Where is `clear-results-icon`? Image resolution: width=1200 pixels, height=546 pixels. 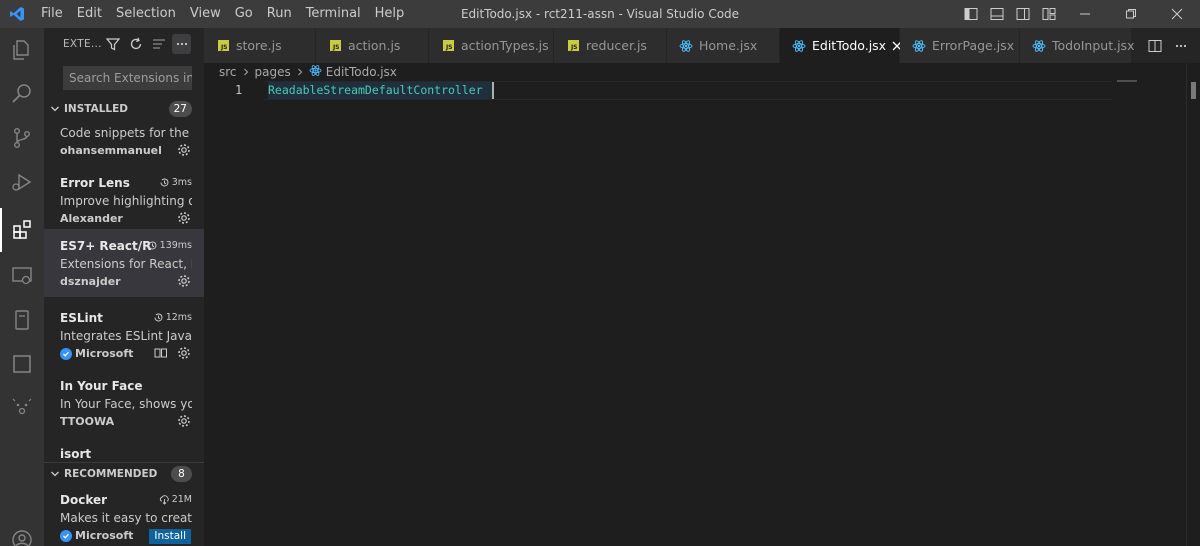
clear-results-icon is located at coordinates (158, 44).